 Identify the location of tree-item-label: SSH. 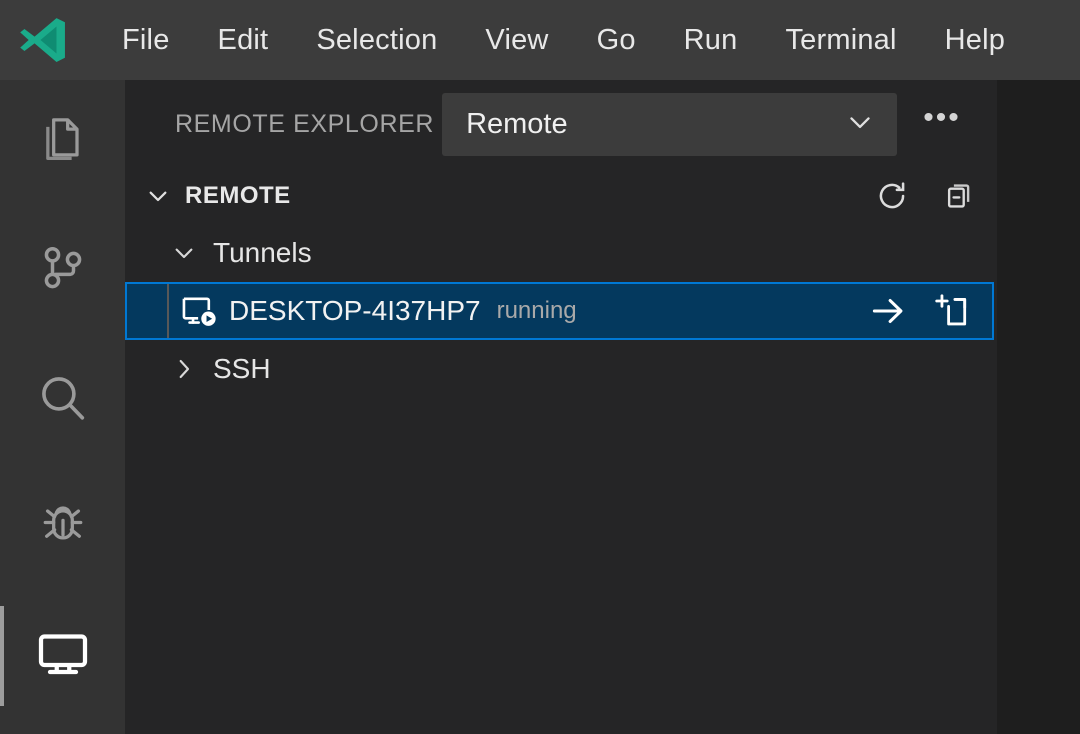
(242, 368).